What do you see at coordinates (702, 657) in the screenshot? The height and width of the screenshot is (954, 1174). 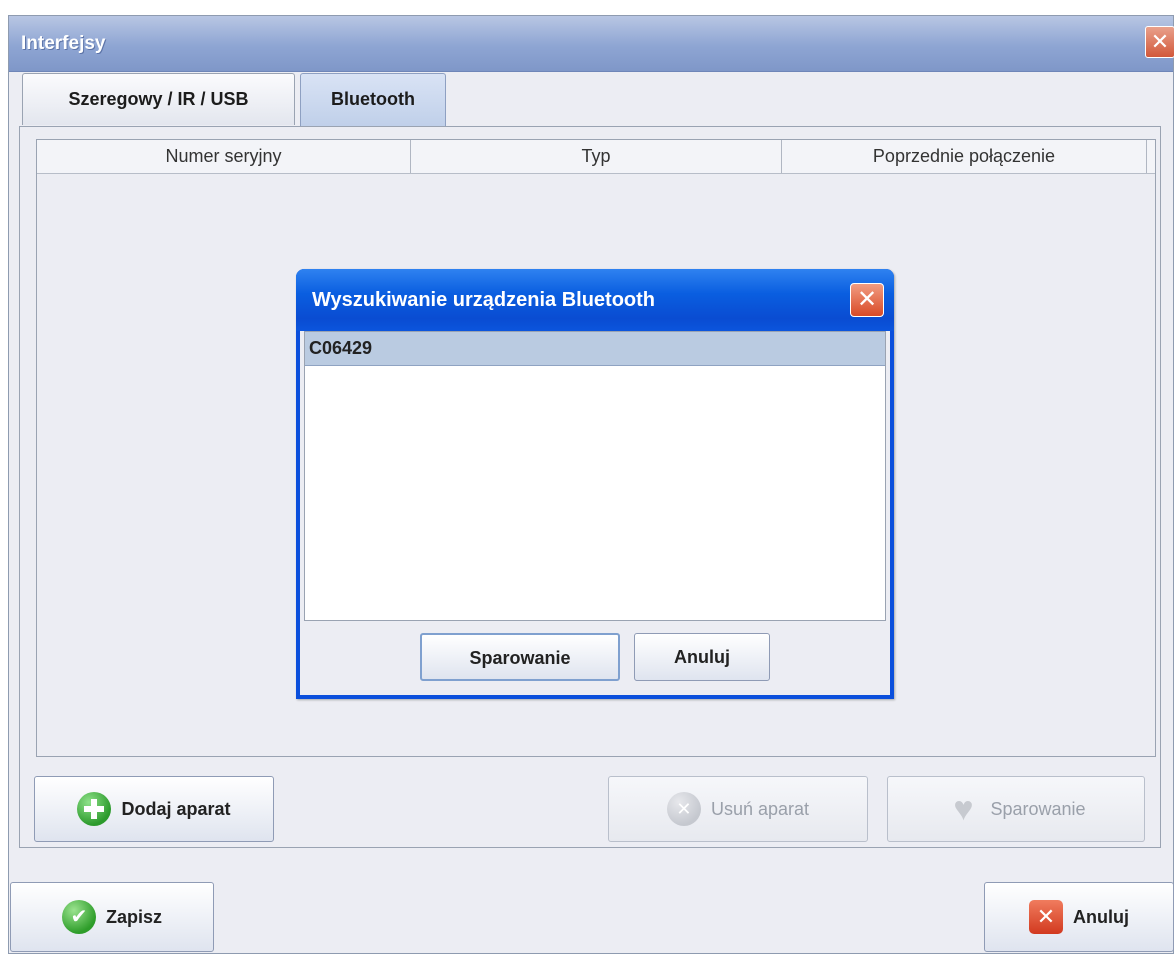 I see `dialog-cancel-button: Anuluj` at bounding box center [702, 657].